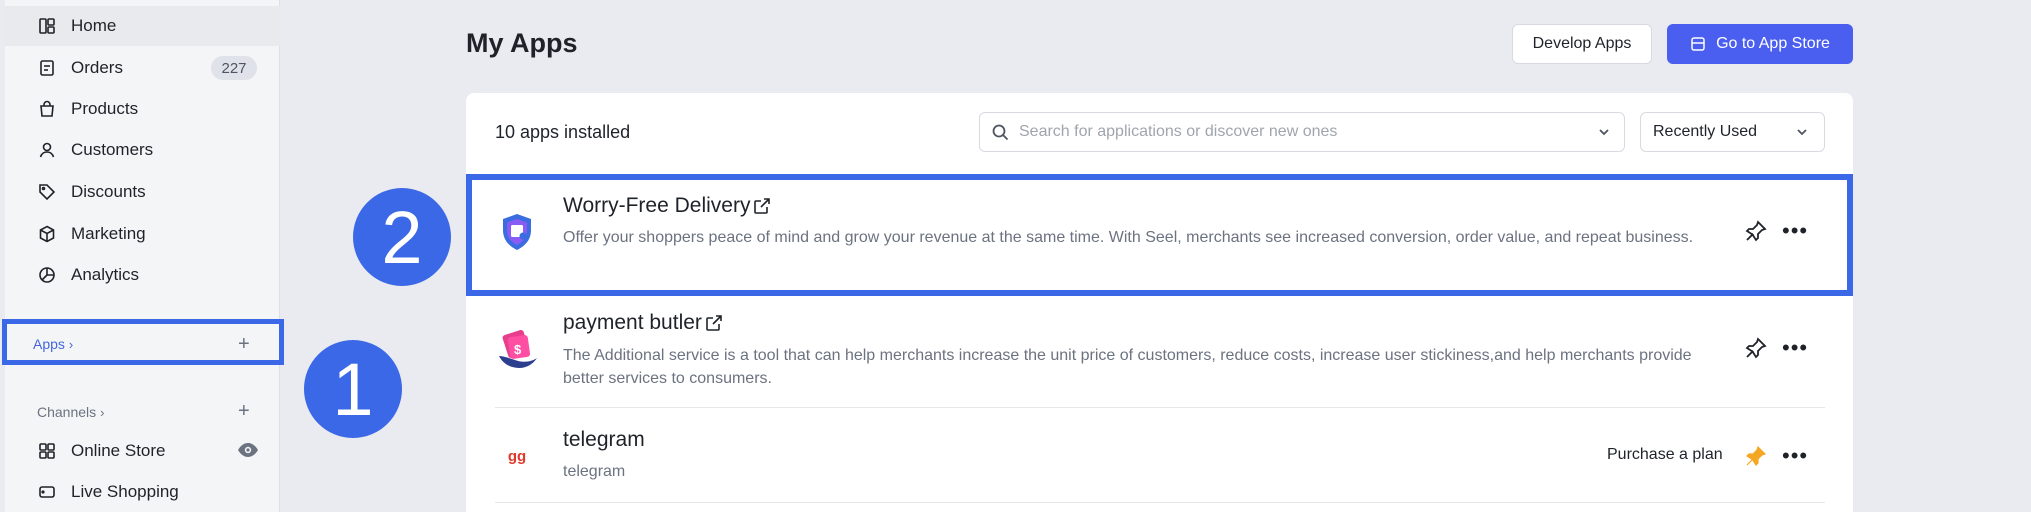 The height and width of the screenshot is (512, 2031). Describe the element at coordinates (1756, 348) in the screenshot. I see `pin-icon` at that location.